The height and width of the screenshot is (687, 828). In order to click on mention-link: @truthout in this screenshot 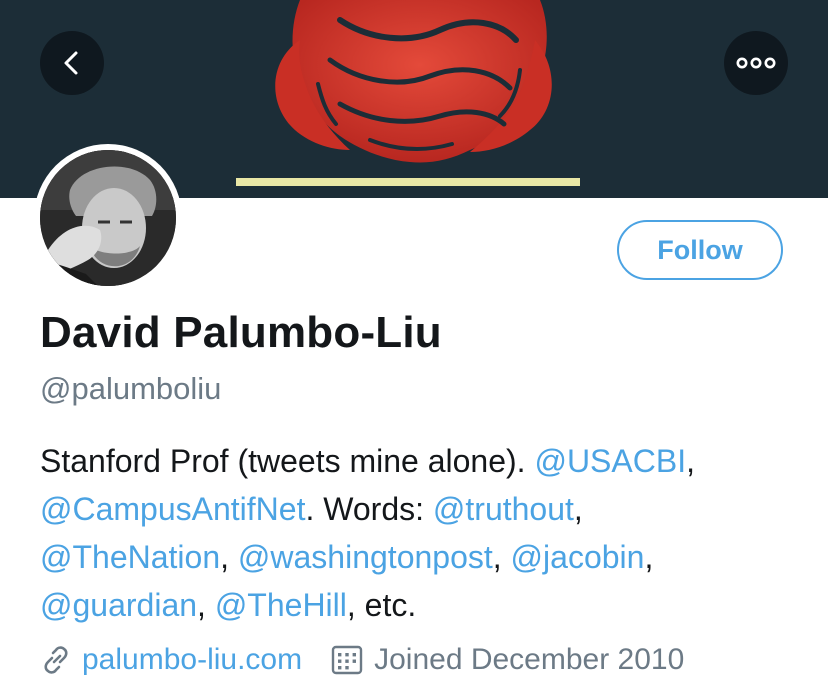, I will do `click(503, 509)`.